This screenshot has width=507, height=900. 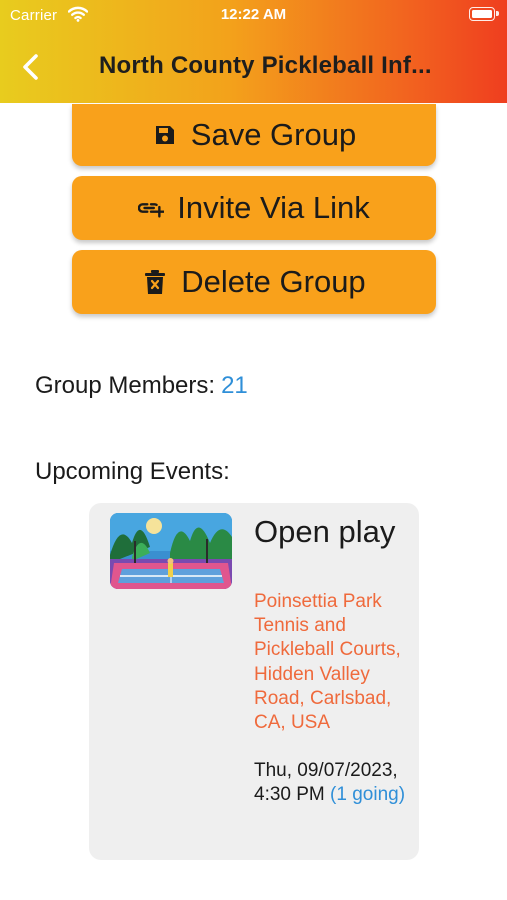 What do you see at coordinates (155, 282) in the screenshot?
I see `trash-icon` at bounding box center [155, 282].